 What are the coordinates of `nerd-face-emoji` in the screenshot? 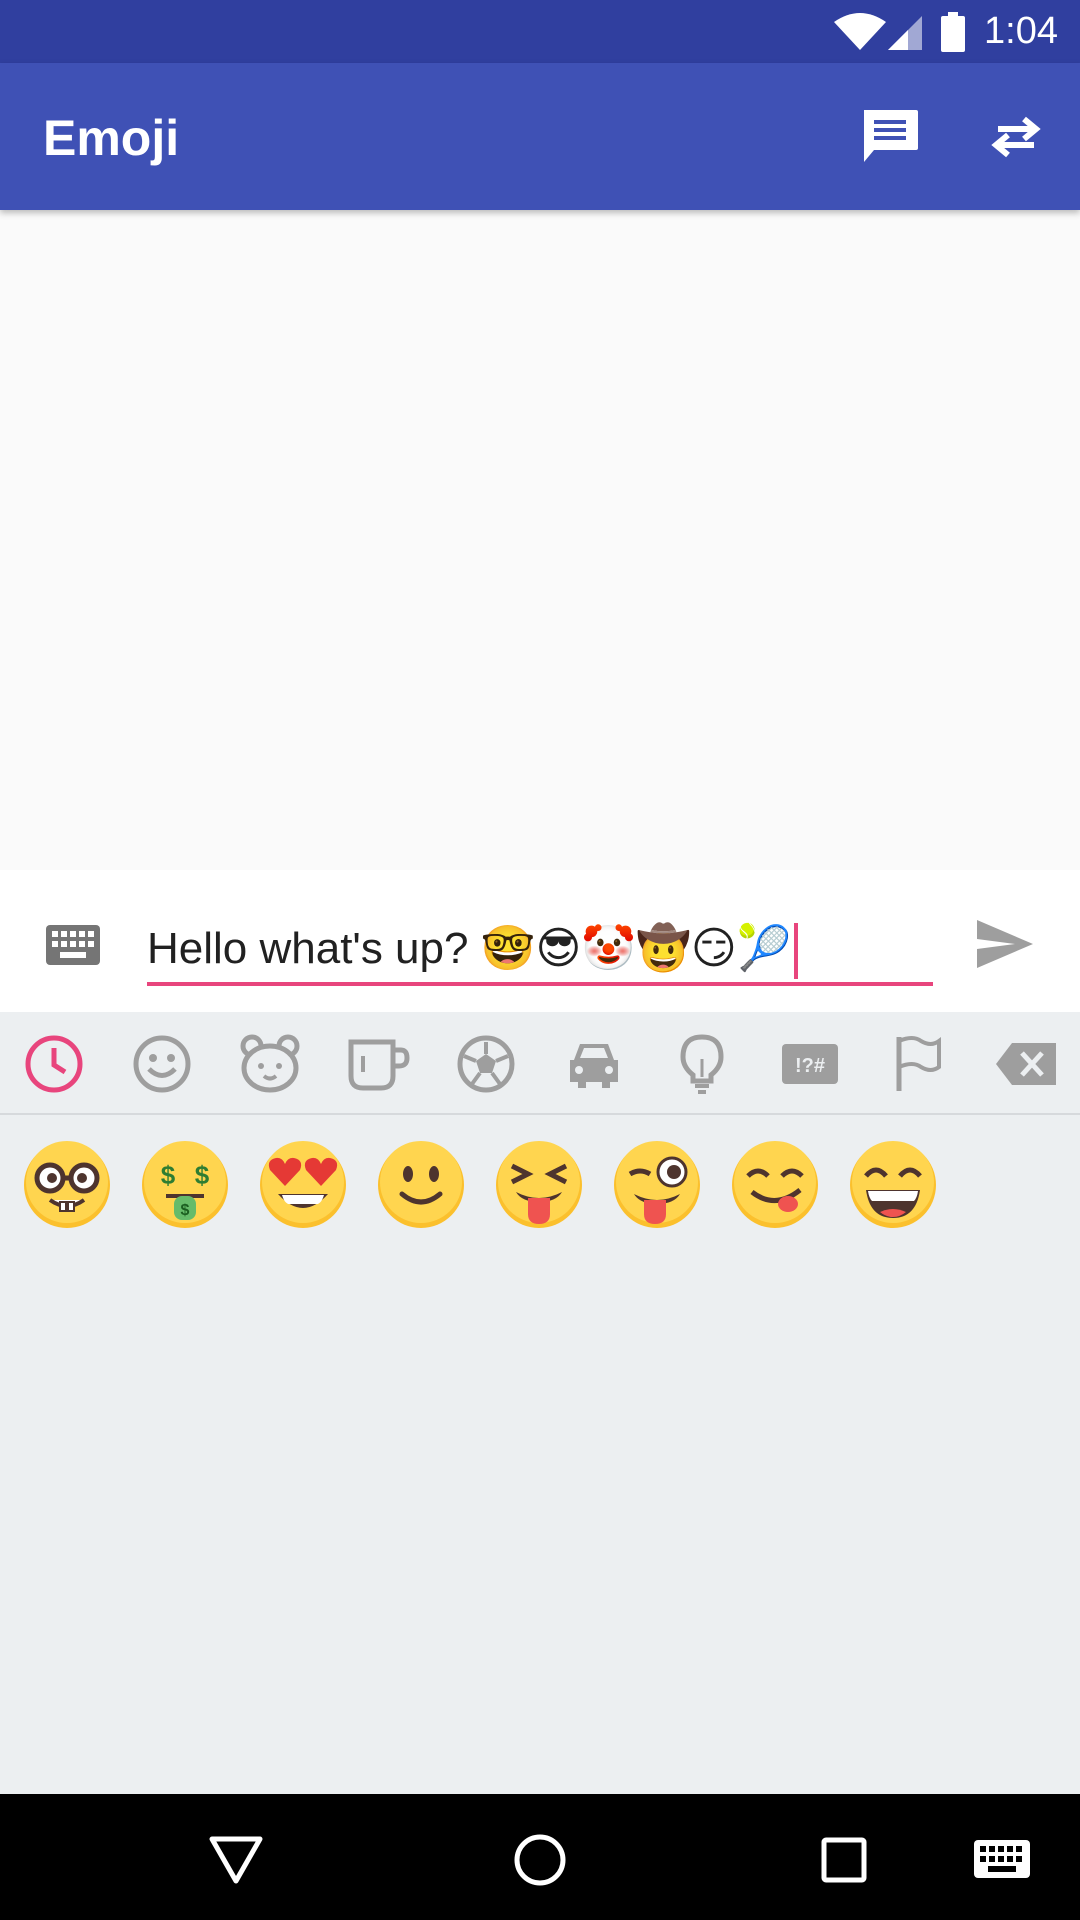 It's located at (67, 1185).